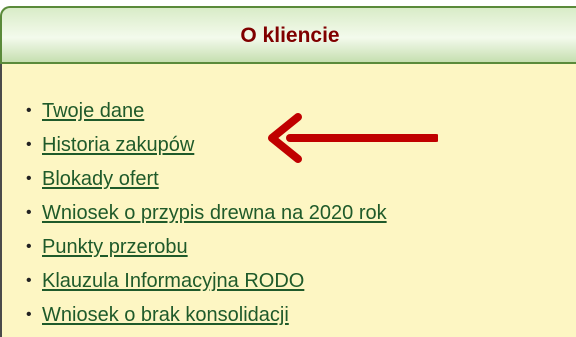 The height and width of the screenshot is (337, 576). Describe the element at coordinates (165, 315) in the screenshot. I see `wniosek-brak-konsolidacji-link: Wniosek o brak konsolidacji` at that location.